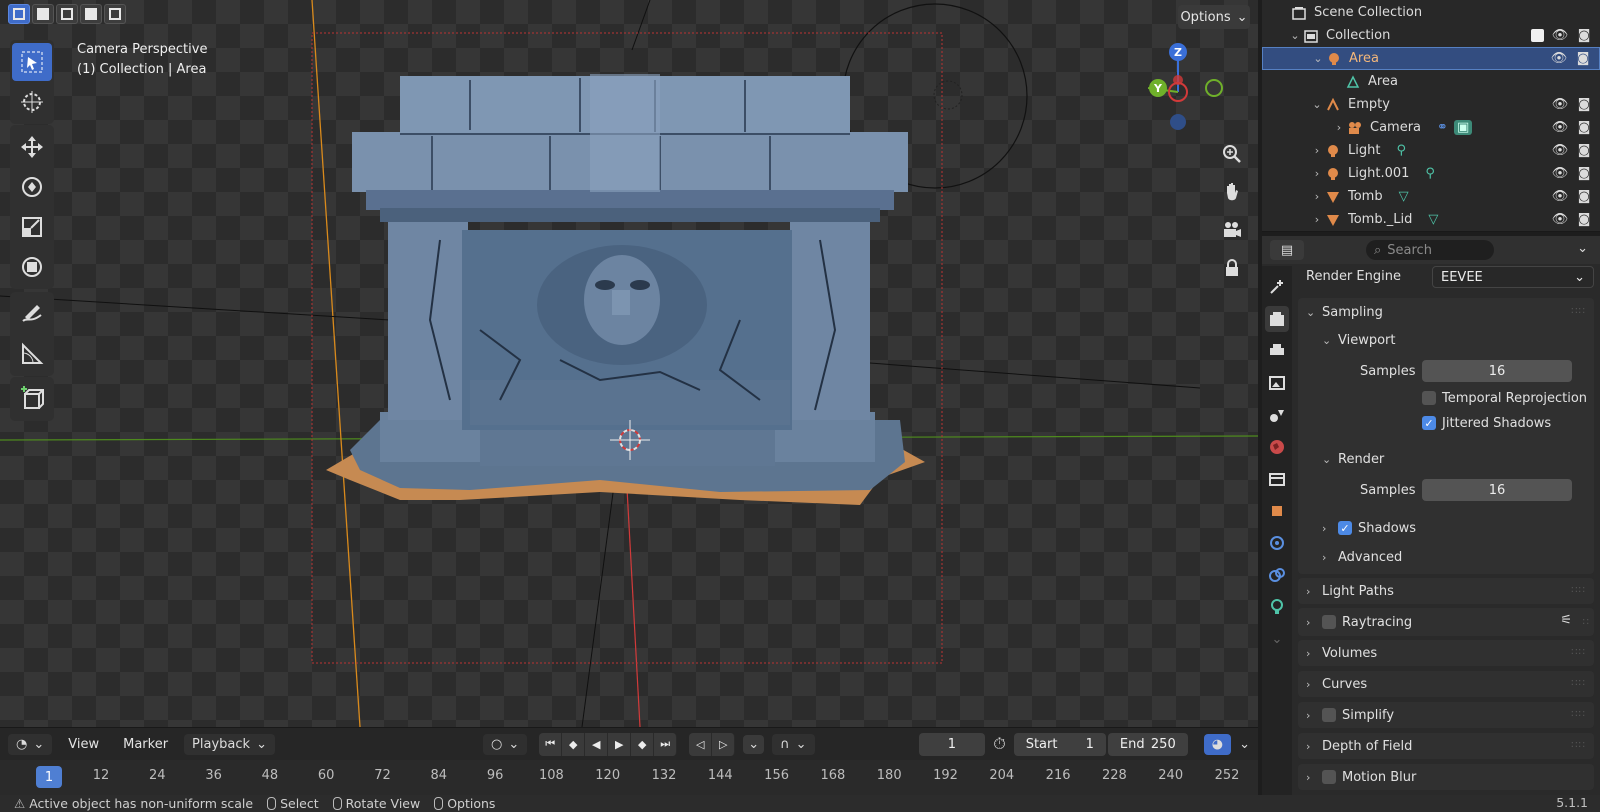 Image resolution: width=1600 pixels, height=812 pixels. What do you see at coordinates (1362, 557) in the screenshot?
I see `advanced-subheader: › Advanced` at bounding box center [1362, 557].